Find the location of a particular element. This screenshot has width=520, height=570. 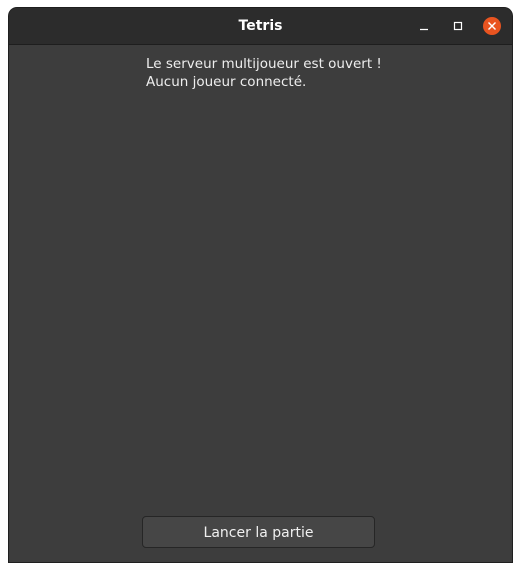

close-icon is located at coordinates (492, 26).